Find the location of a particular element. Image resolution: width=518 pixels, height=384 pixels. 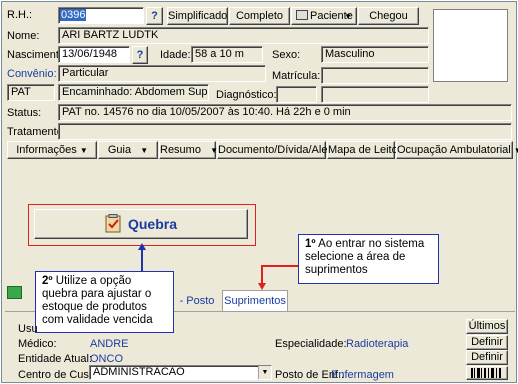

patient-photo is located at coordinates (470, 45).